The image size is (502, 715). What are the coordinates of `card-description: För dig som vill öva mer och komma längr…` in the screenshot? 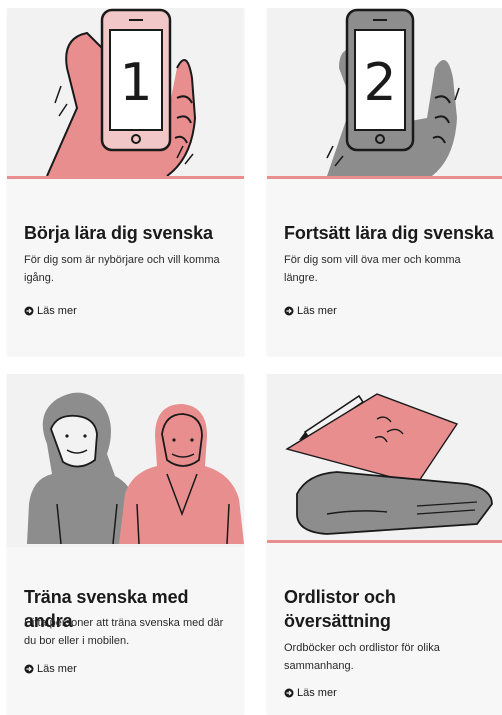 It's located at (372, 269).